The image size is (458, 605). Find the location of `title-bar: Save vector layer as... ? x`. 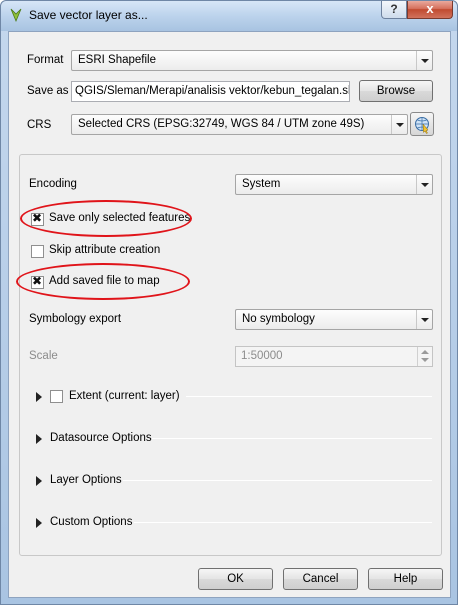

title-bar: Save vector layer as... ? x is located at coordinates (229, 16).